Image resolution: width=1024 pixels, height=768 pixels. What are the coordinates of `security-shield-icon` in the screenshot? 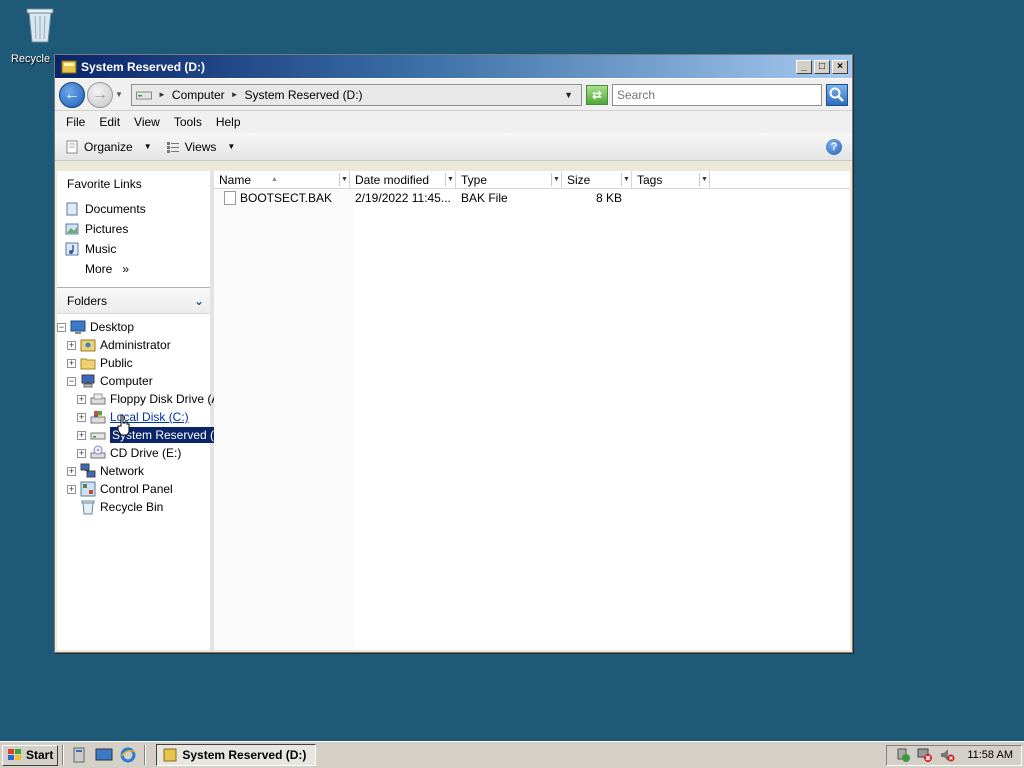 It's located at (903, 755).